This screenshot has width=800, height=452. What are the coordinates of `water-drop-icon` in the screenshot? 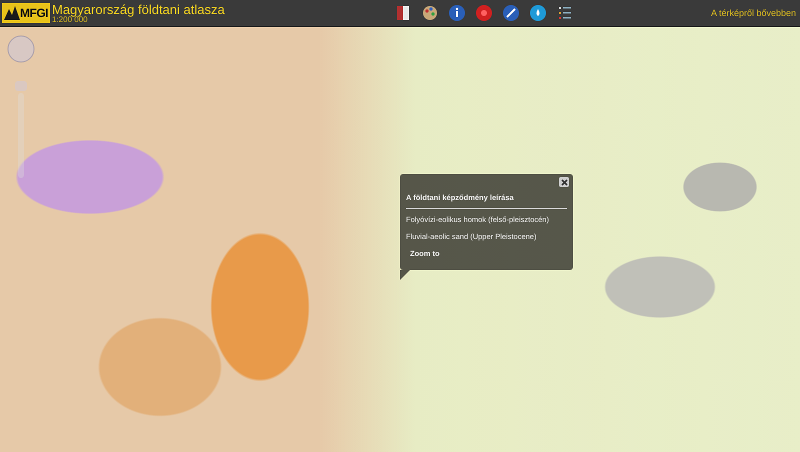 It's located at (538, 13).